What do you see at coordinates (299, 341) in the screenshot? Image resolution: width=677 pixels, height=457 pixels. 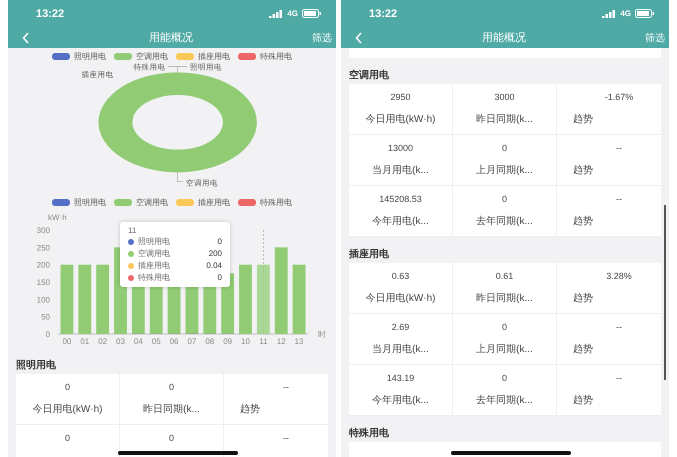 I see `x-tick-label: 13` at bounding box center [299, 341].